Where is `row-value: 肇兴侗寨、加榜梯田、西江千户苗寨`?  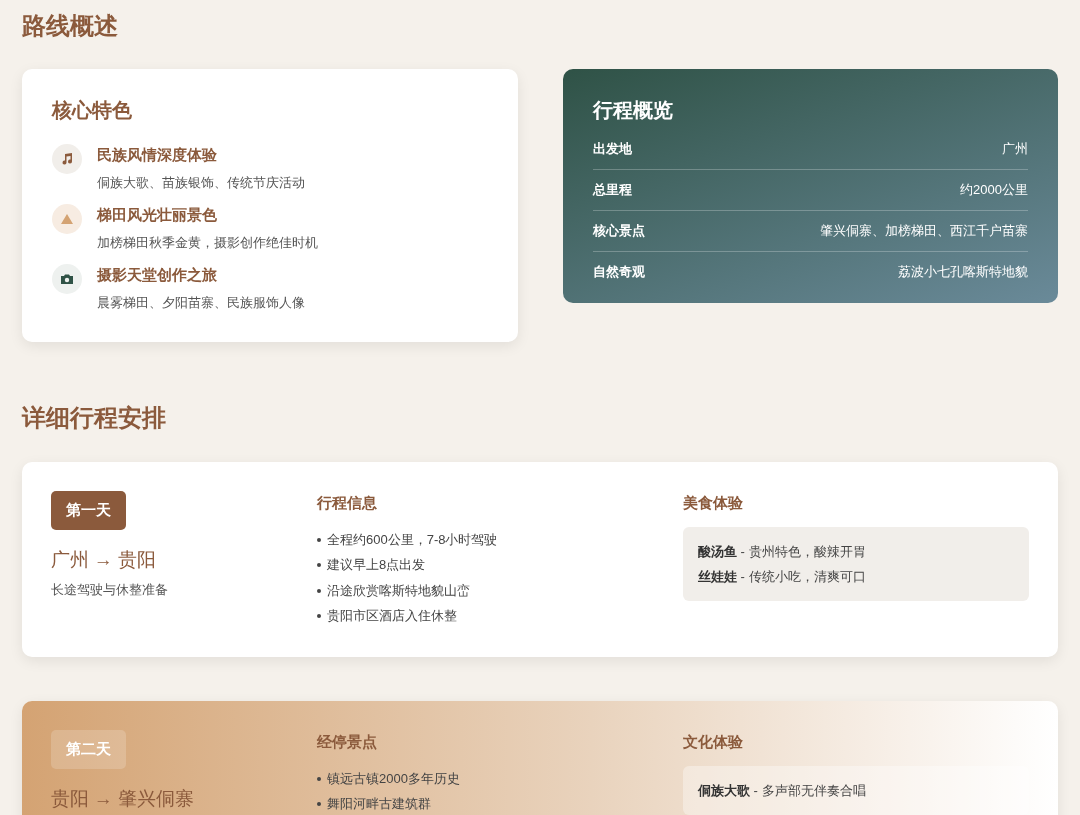
row-value: 肇兴侗寨、加榜梯田、西江千户苗寨 is located at coordinates (924, 231).